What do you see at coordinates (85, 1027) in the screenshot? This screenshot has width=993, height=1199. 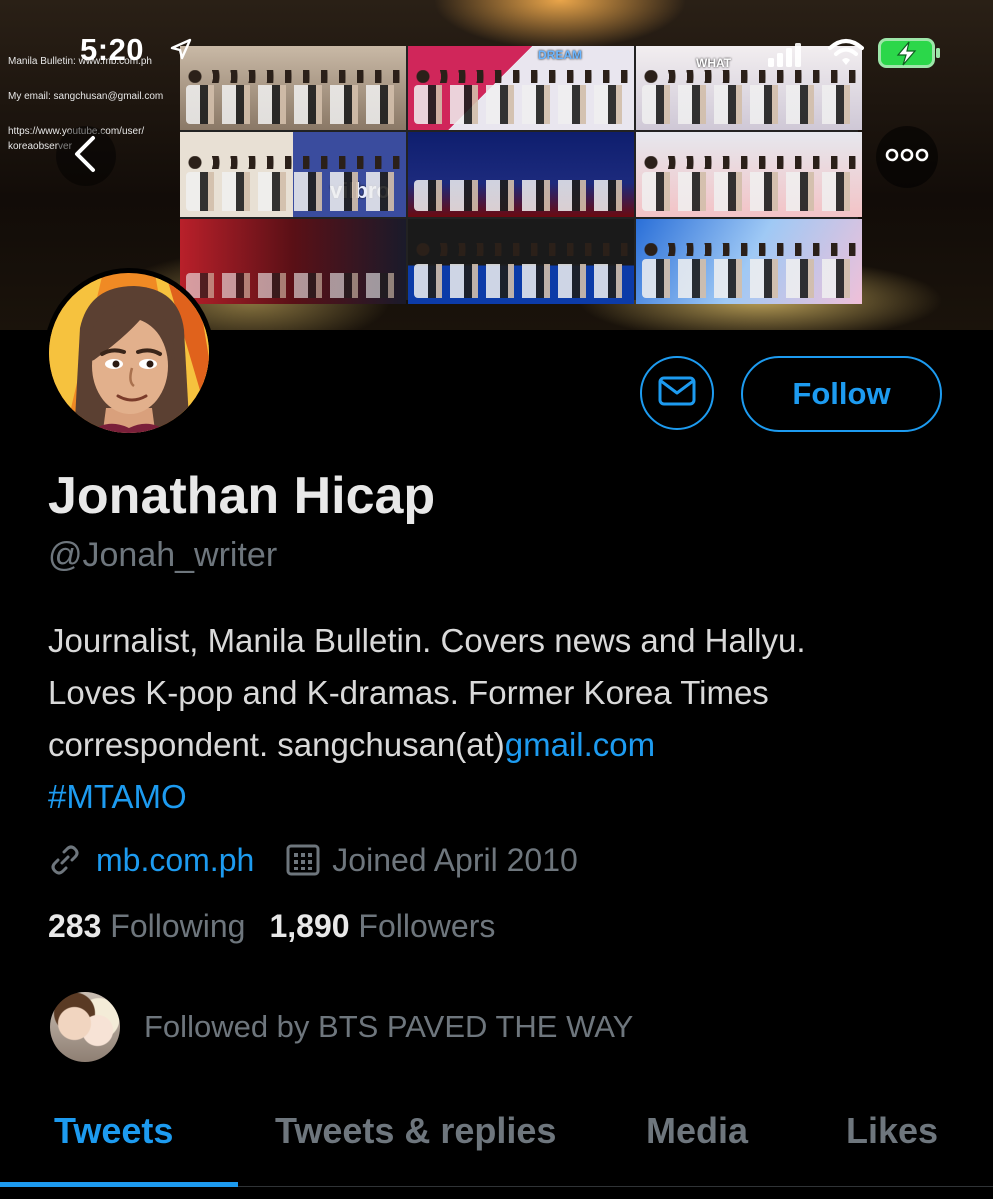 I see `followed-by-avatar` at bounding box center [85, 1027].